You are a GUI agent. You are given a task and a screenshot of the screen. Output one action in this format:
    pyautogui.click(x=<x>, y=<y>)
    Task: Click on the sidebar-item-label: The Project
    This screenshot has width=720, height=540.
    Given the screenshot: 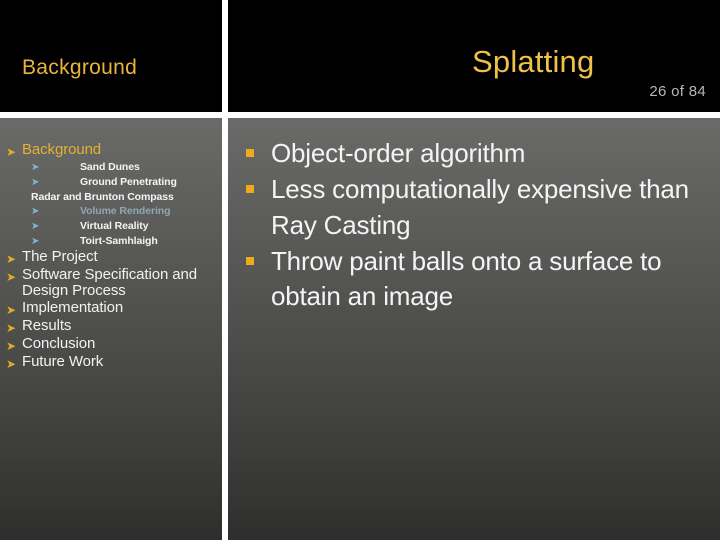 What is the action you would take?
    pyautogui.click(x=60, y=256)
    